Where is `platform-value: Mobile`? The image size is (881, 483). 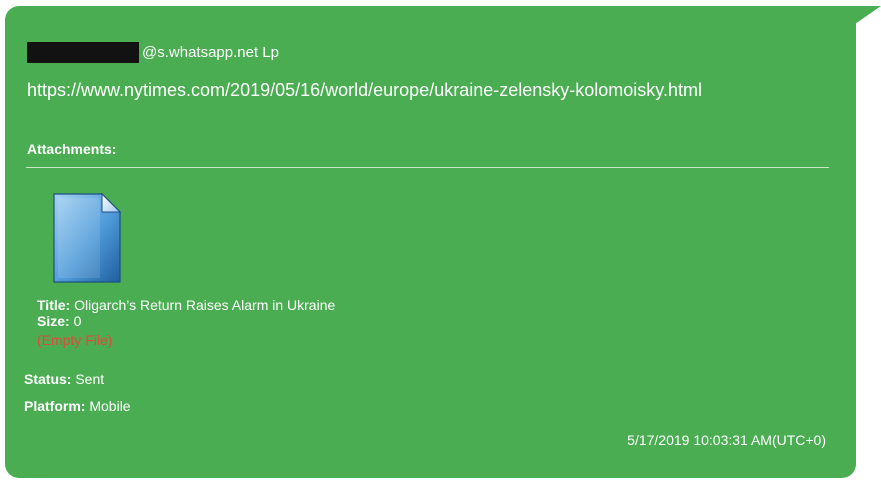 platform-value: Mobile is located at coordinates (110, 406).